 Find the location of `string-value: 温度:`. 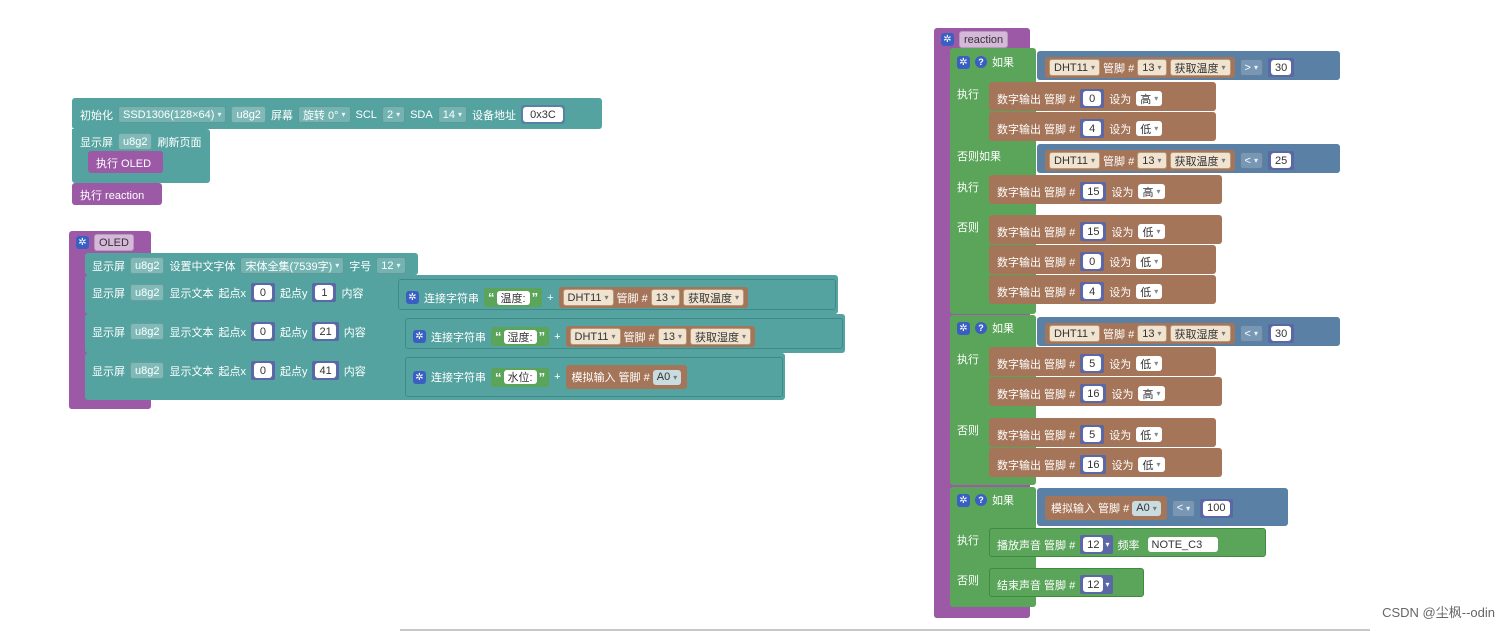

string-value: 温度: is located at coordinates (513, 297).